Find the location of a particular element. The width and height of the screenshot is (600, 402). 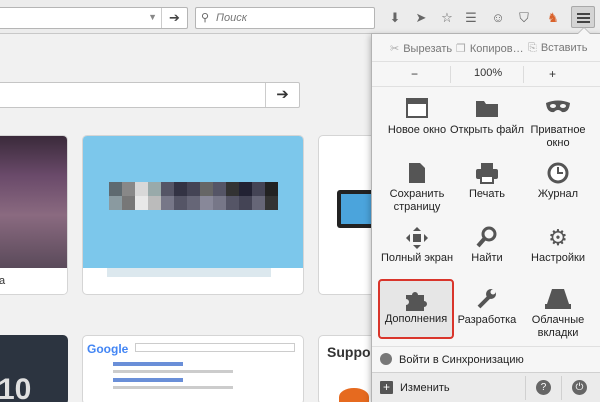

find-button: Найти is located at coordinates (487, 252).